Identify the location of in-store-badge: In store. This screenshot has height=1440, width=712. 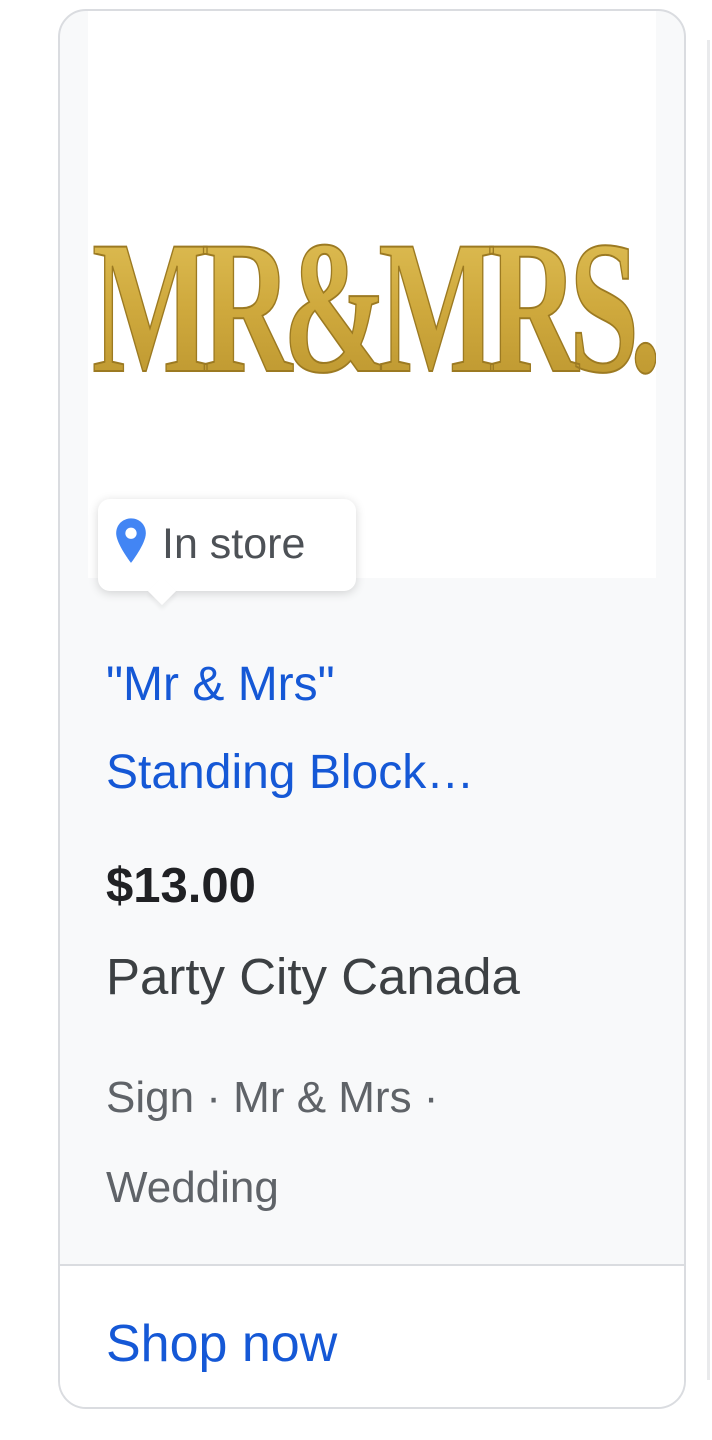
(227, 552).